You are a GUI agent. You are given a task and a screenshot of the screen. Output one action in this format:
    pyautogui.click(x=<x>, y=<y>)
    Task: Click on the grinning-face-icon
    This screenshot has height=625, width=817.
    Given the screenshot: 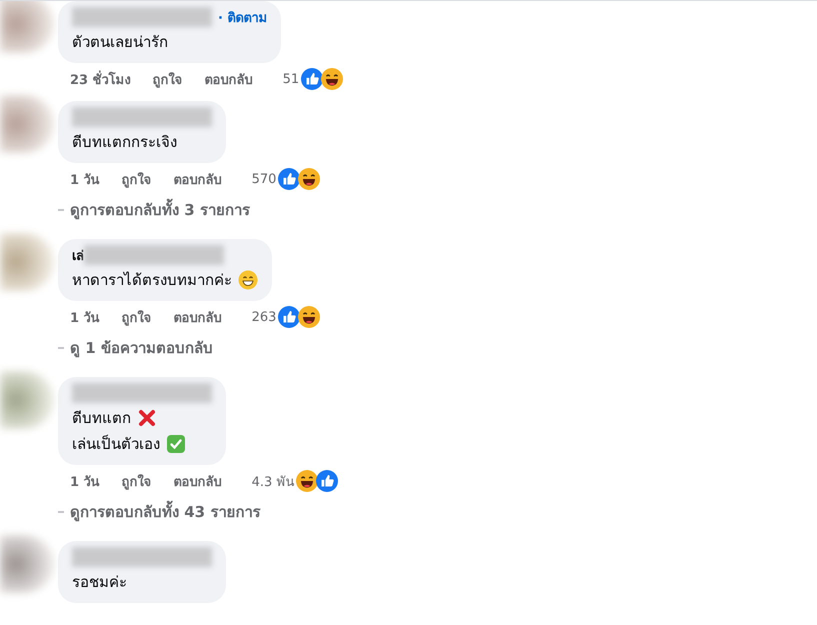 What is the action you would take?
    pyautogui.click(x=248, y=280)
    